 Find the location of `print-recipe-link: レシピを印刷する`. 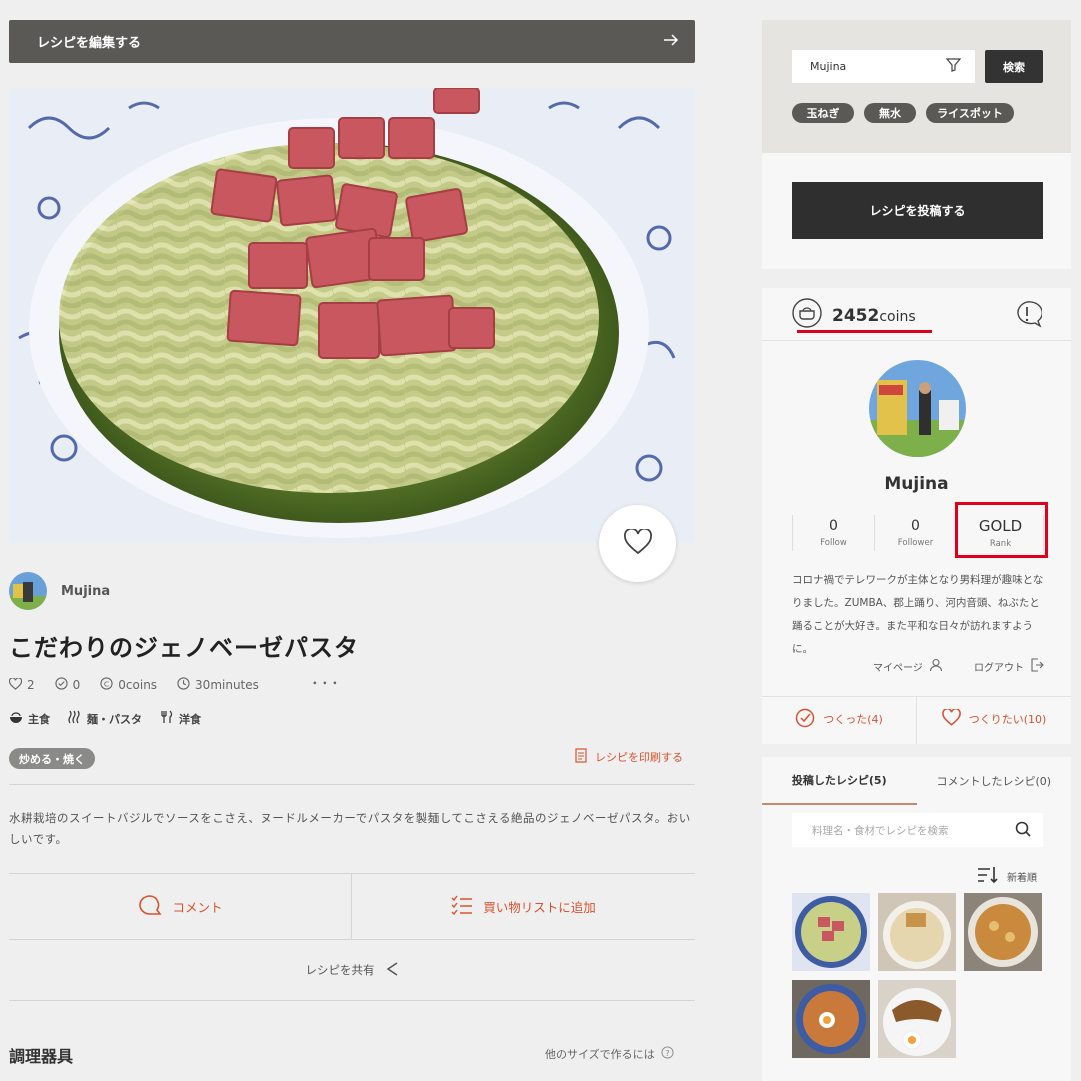

print-recipe-link: レシピを印刷する is located at coordinates (629, 757).